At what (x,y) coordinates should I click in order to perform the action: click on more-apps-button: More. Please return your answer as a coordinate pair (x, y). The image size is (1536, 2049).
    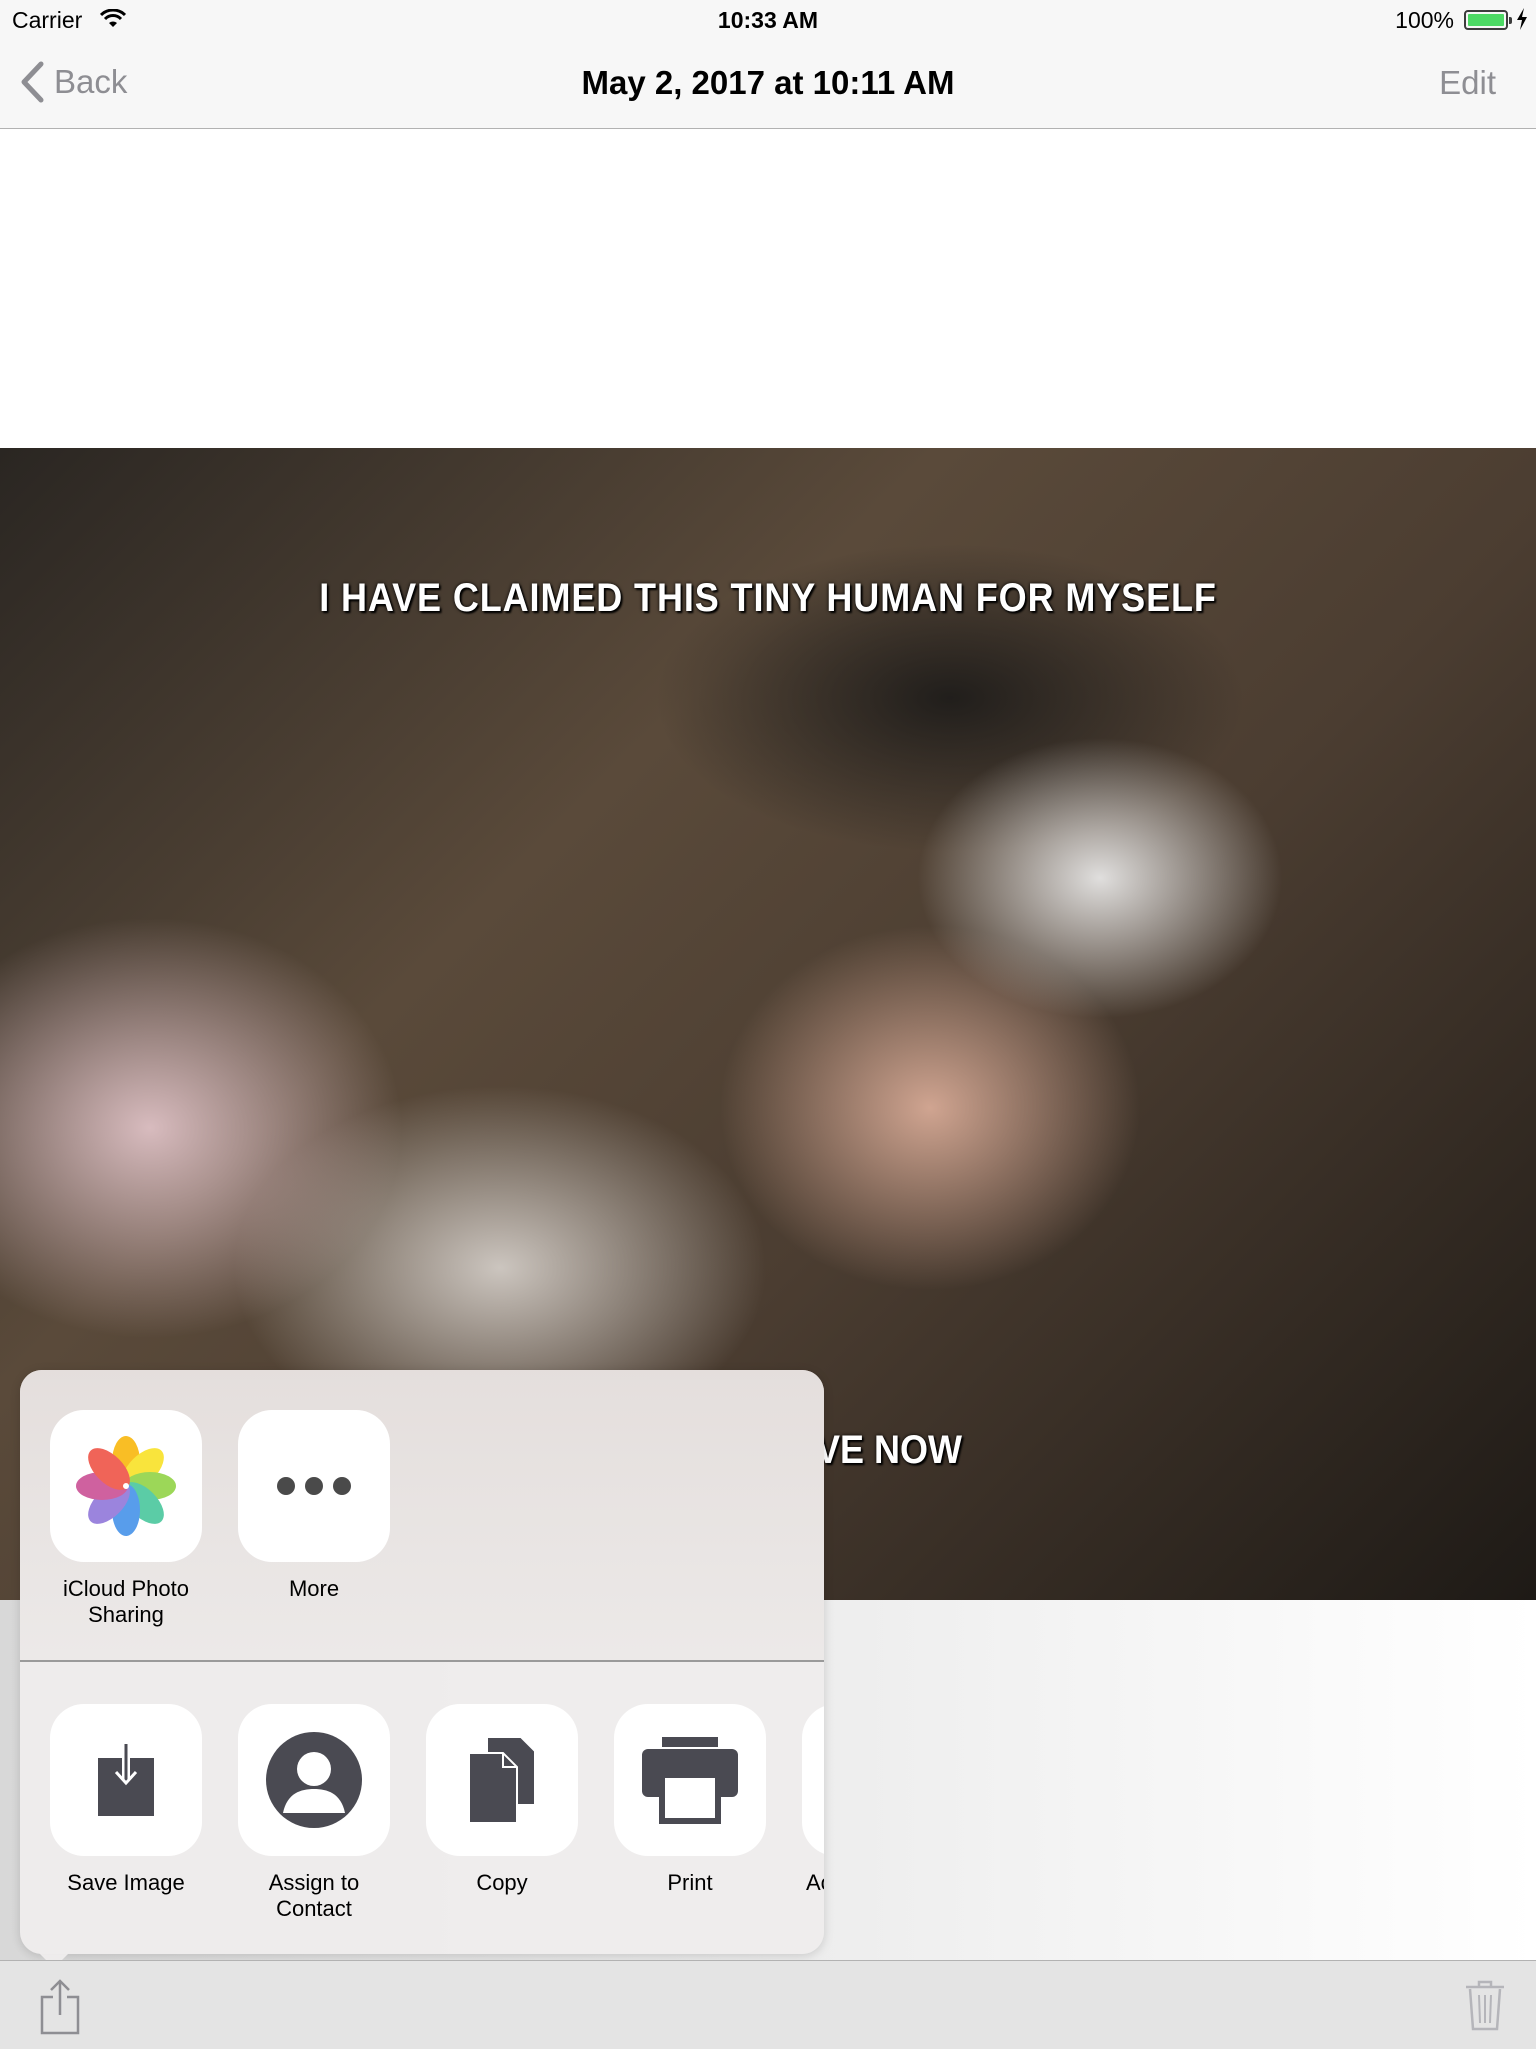
    Looking at the image, I should click on (314, 1519).